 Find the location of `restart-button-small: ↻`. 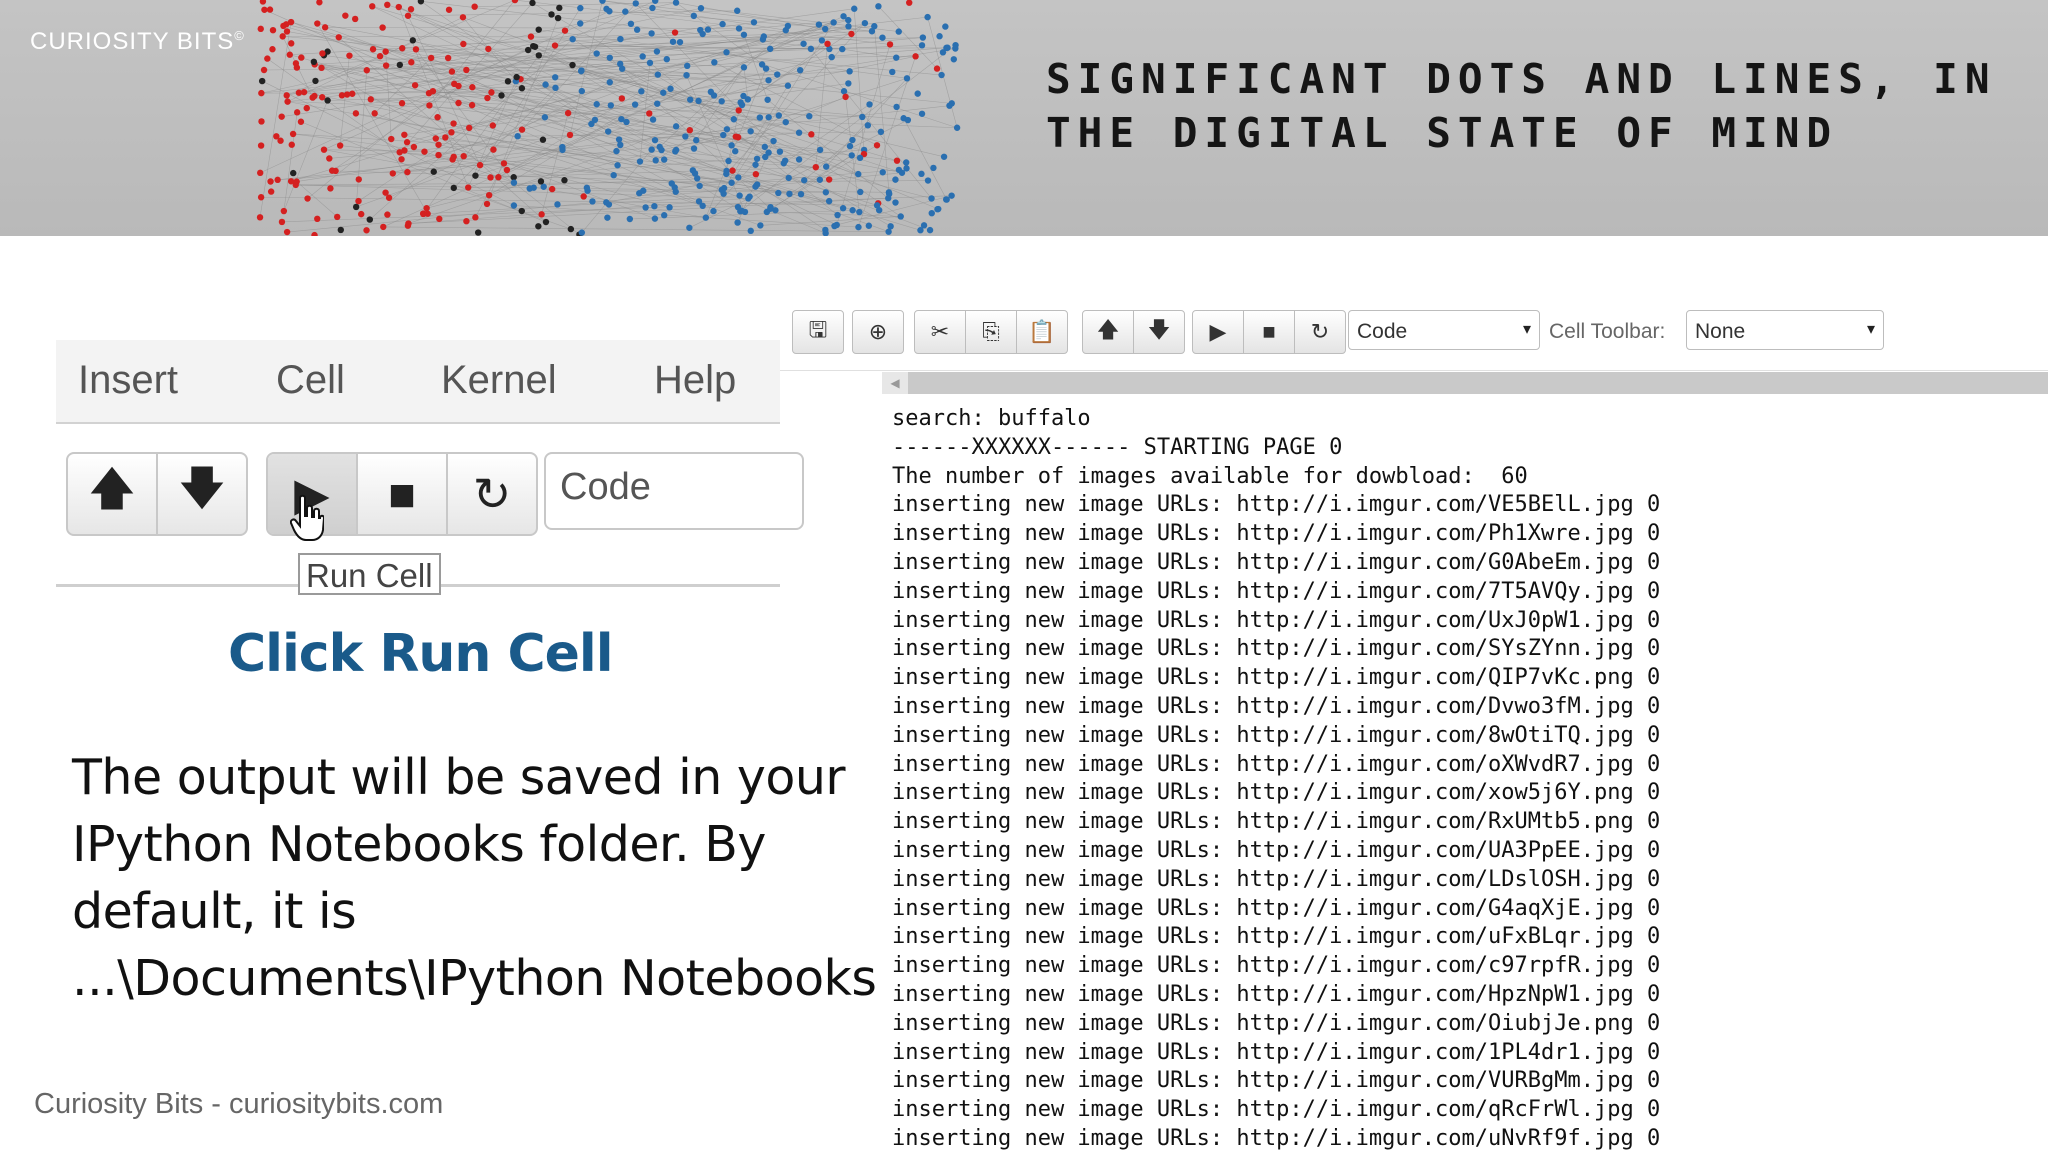

restart-button-small: ↻ is located at coordinates (1320, 332).